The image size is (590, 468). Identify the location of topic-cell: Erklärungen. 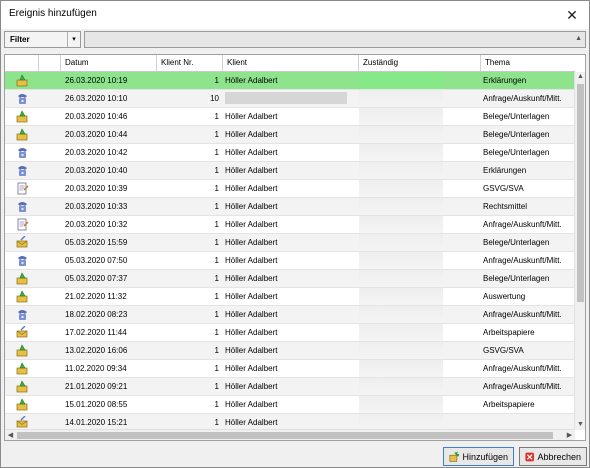
(505, 170).